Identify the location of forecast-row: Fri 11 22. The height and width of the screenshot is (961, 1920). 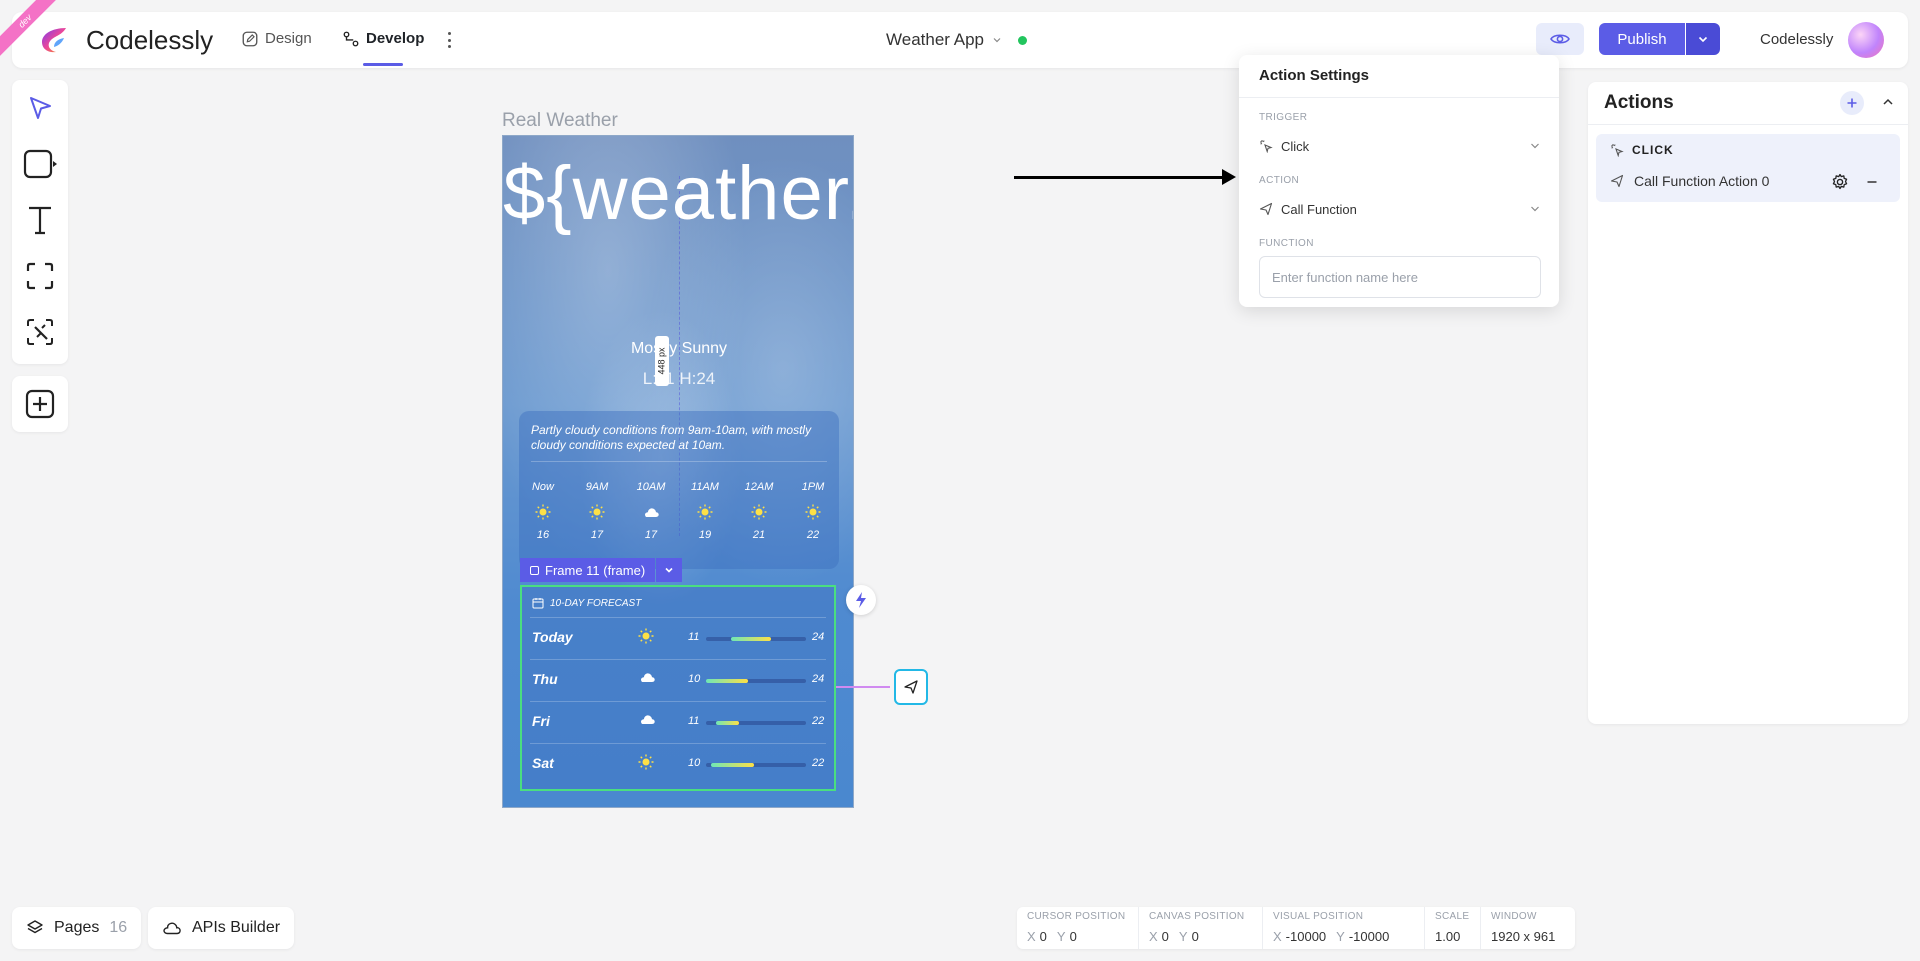
(678, 721).